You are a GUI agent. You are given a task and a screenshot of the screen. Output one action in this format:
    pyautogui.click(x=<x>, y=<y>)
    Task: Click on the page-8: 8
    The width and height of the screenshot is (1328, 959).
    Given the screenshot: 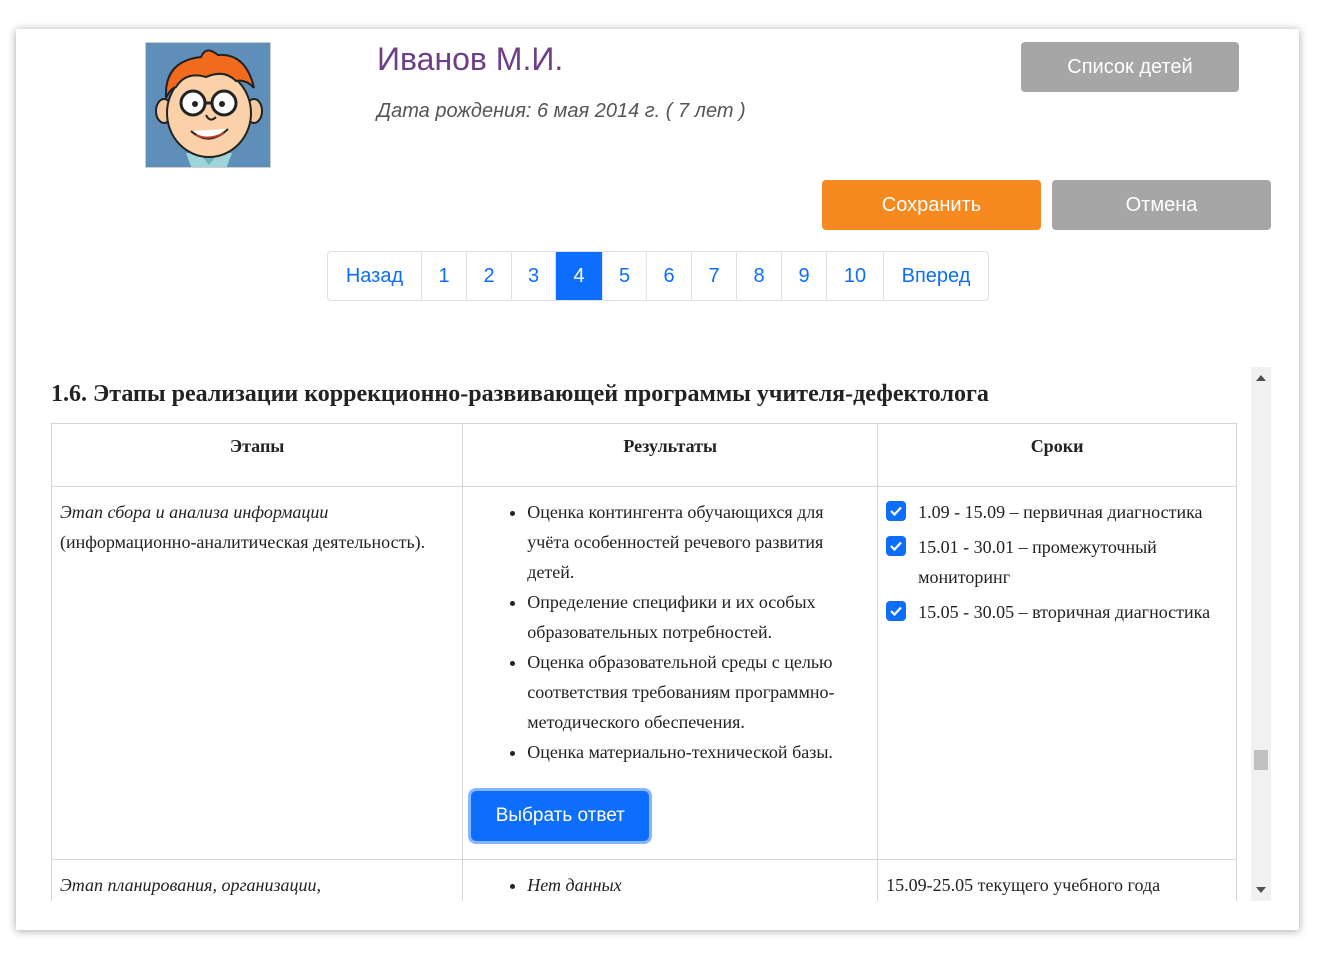 What is the action you would take?
    pyautogui.click(x=759, y=276)
    